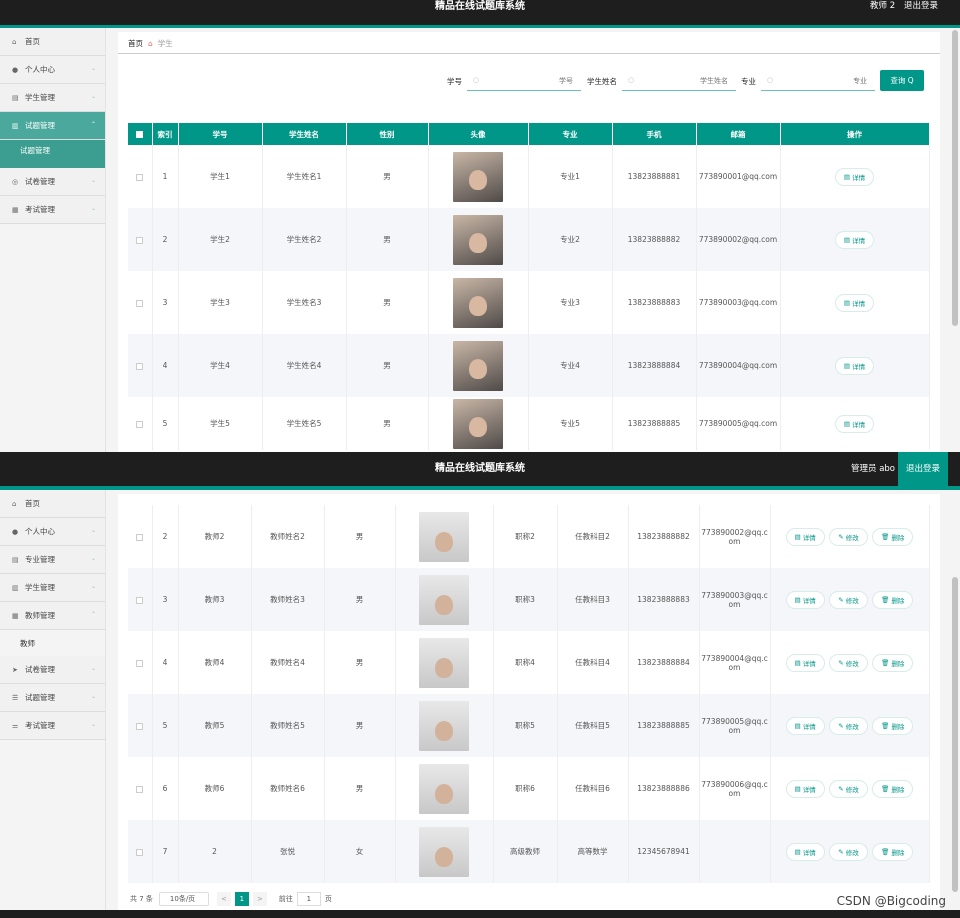 This screenshot has height=918, width=960. Describe the element at coordinates (52, 560) in the screenshot. I see `sidebar-item-majors: ▤ 专业管理 ⌄` at that location.